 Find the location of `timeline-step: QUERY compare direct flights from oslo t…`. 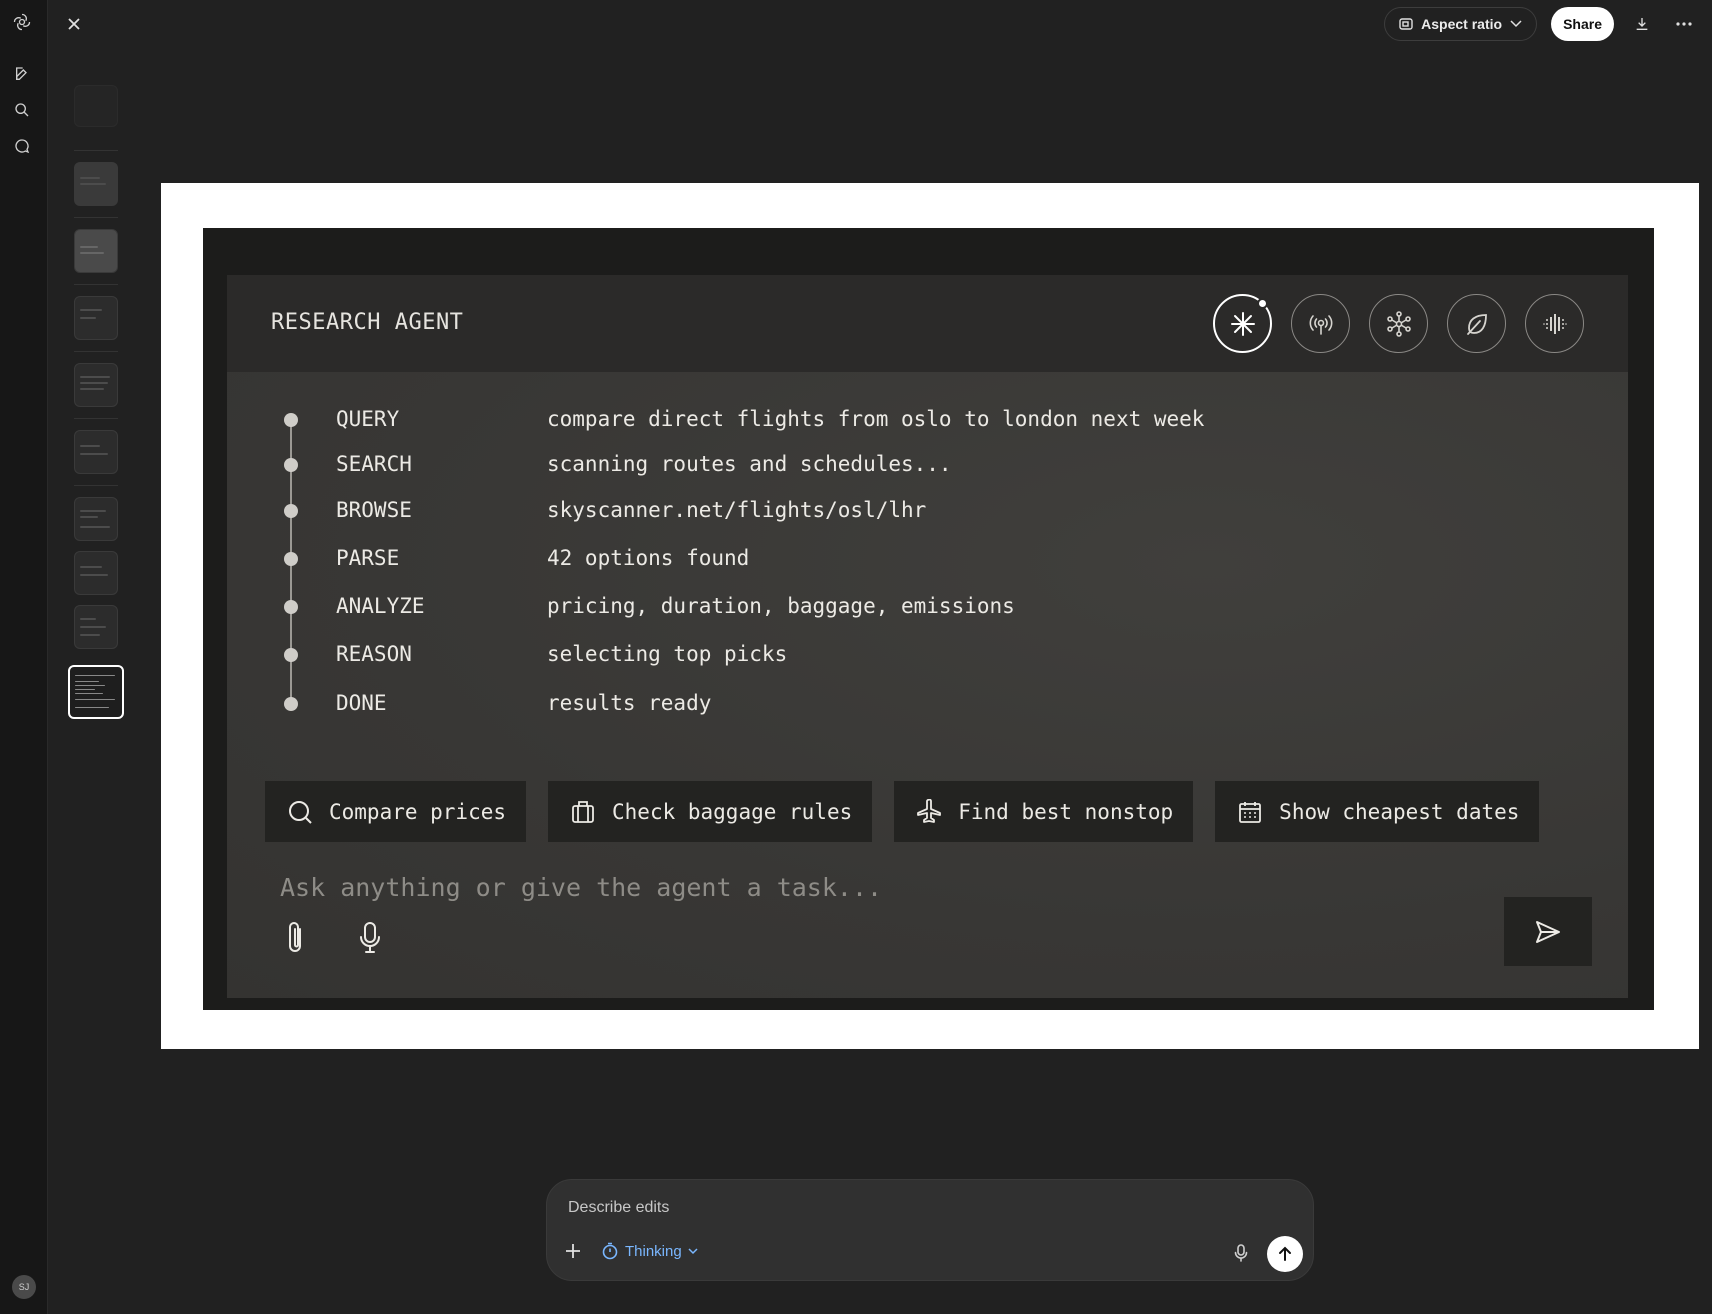

timeline-step: QUERY compare direct flights from oslo t… is located at coordinates (927, 420).